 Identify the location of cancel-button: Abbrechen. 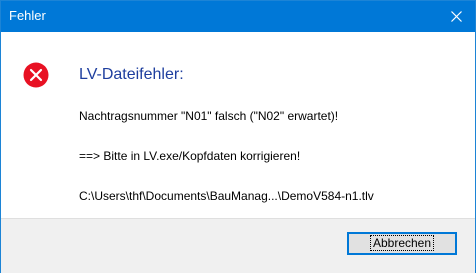
(402, 243).